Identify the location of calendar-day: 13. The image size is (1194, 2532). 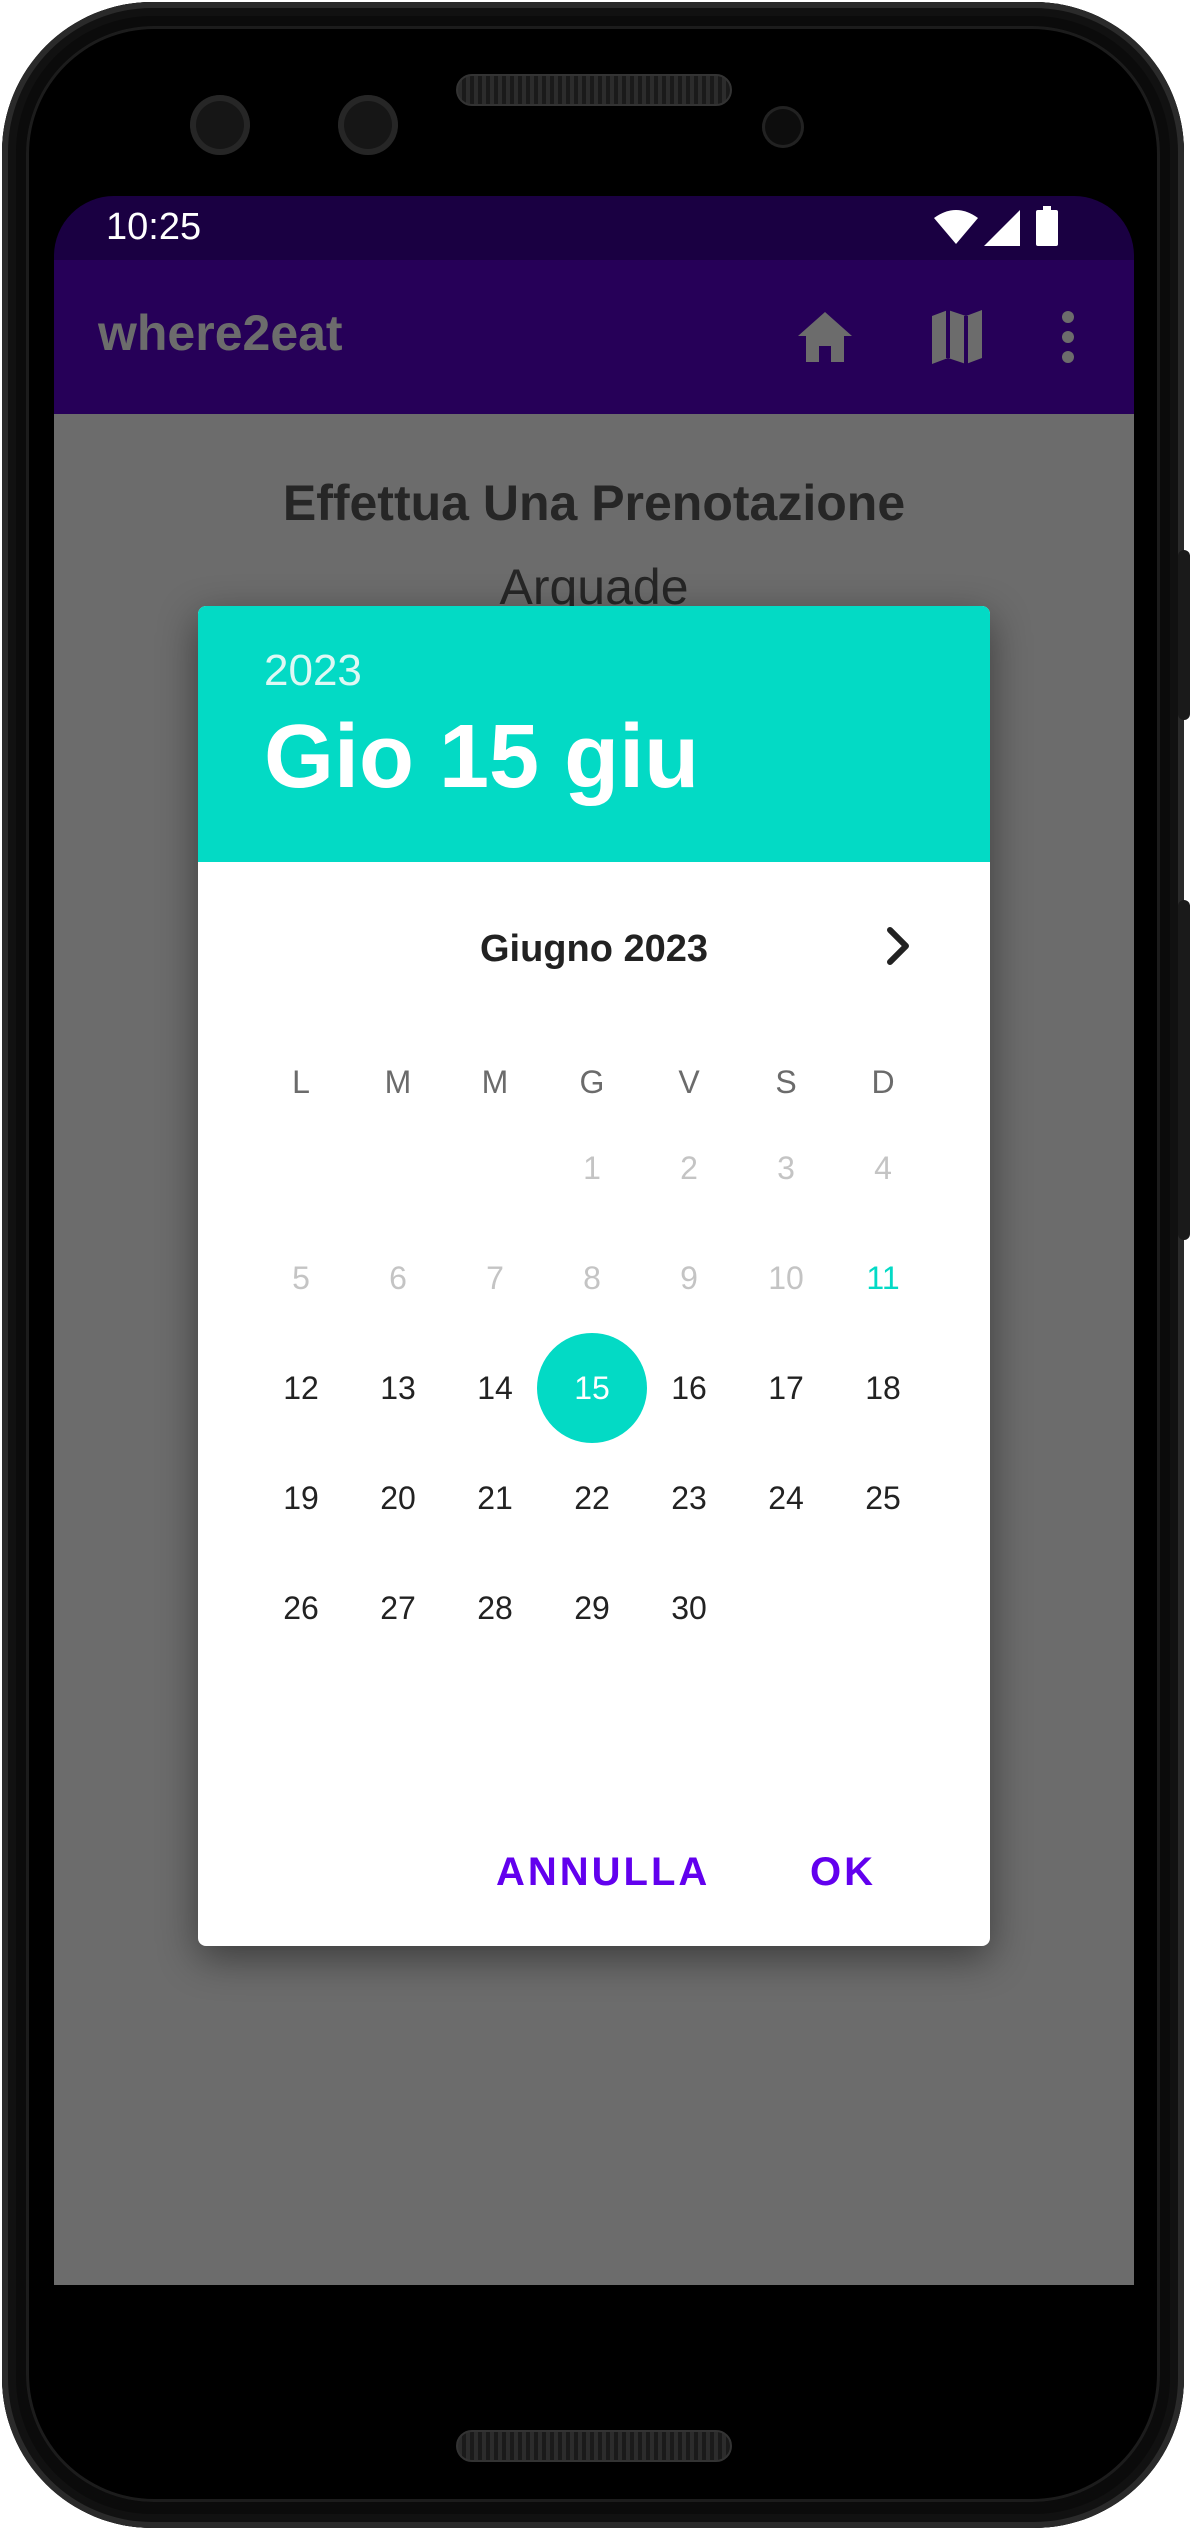
(398, 1388).